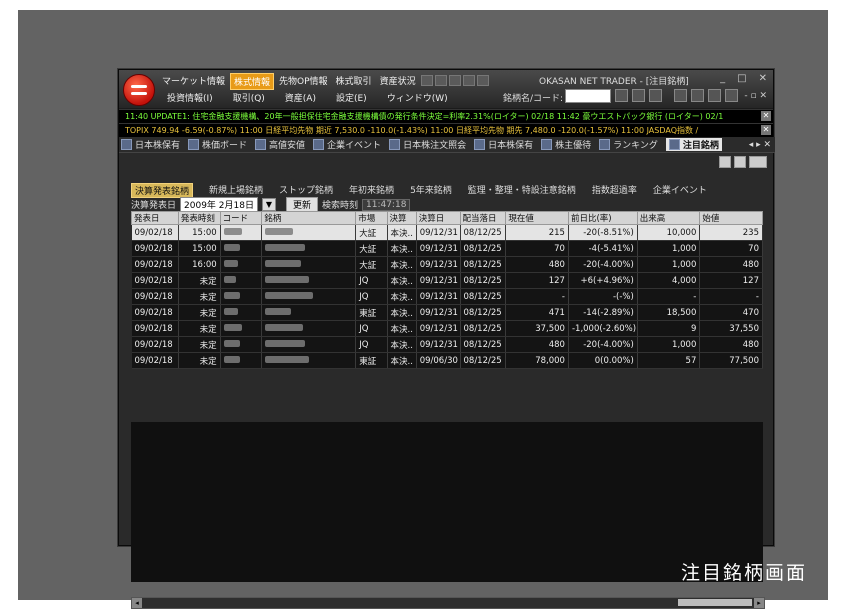 The image size is (859, 613). I want to click on subtab-earnings: 決算発表銘柄, so click(162, 190).